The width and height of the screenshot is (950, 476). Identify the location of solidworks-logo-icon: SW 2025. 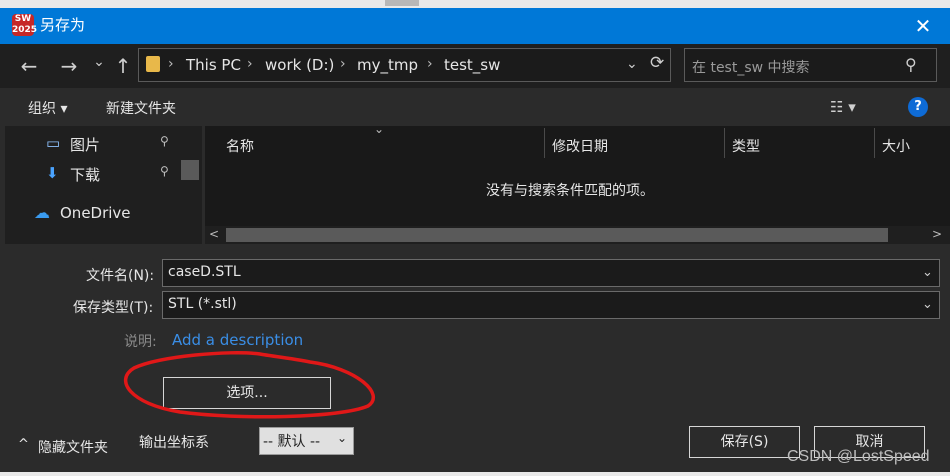
(25, 25).